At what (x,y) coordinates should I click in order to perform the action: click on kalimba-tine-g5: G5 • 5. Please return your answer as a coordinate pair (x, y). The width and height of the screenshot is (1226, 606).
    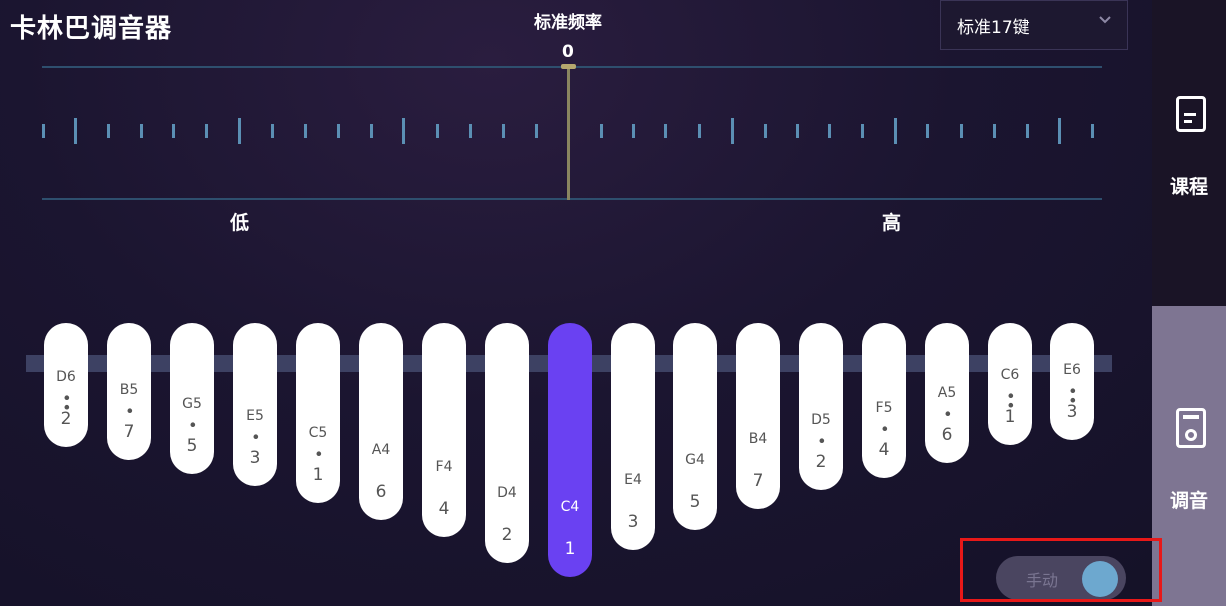
    Looking at the image, I should click on (192, 398).